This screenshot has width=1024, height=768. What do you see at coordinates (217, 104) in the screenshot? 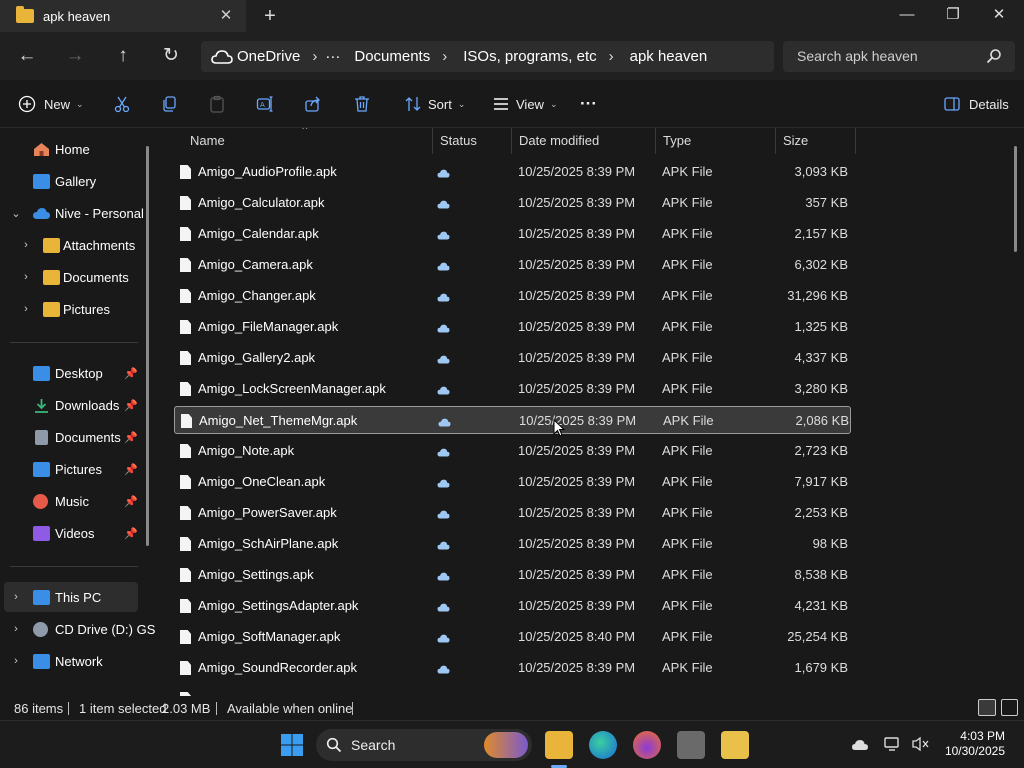
I see `paste-button` at bounding box center [217, 104].